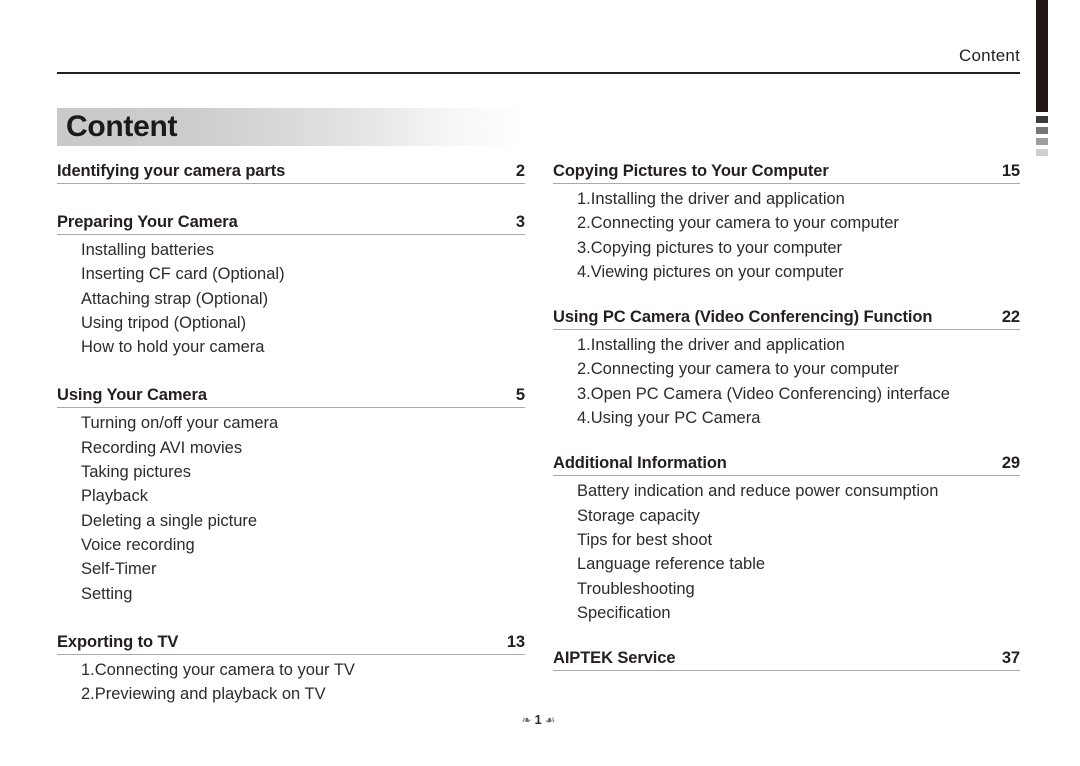 Image resolution: width=1080 pixels, height=766 pixels. I want to click on toc-entry-heading: Copying Pictures to Your Computer 15, so click(786, 172).